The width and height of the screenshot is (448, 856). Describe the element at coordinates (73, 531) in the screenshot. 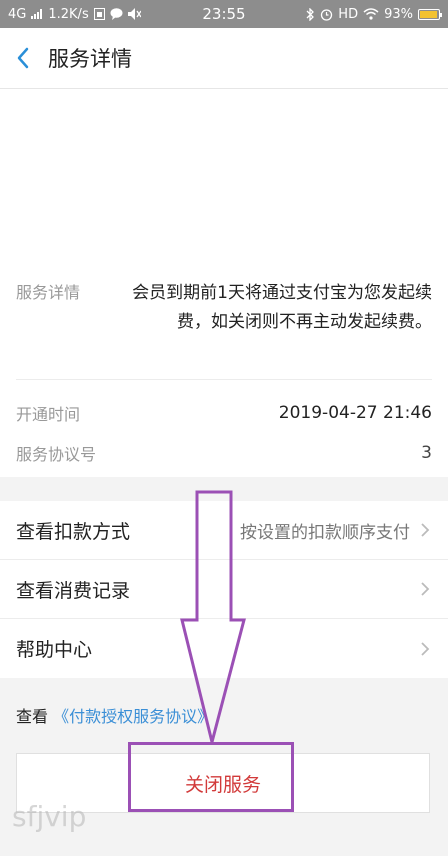

I see `menu-item-label: 查看扣款方式` at that location.